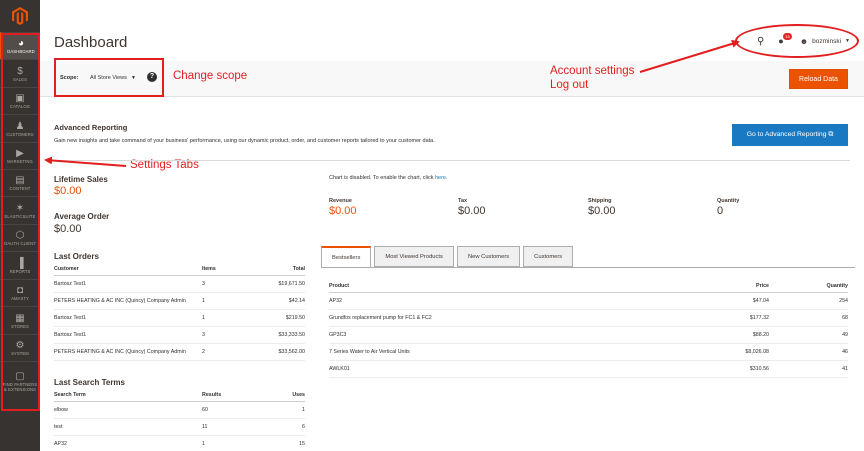  Describe the element at coordinates (20, 271) in the screenshot. I see `sidebar-item-label: REPORTS` at that location.